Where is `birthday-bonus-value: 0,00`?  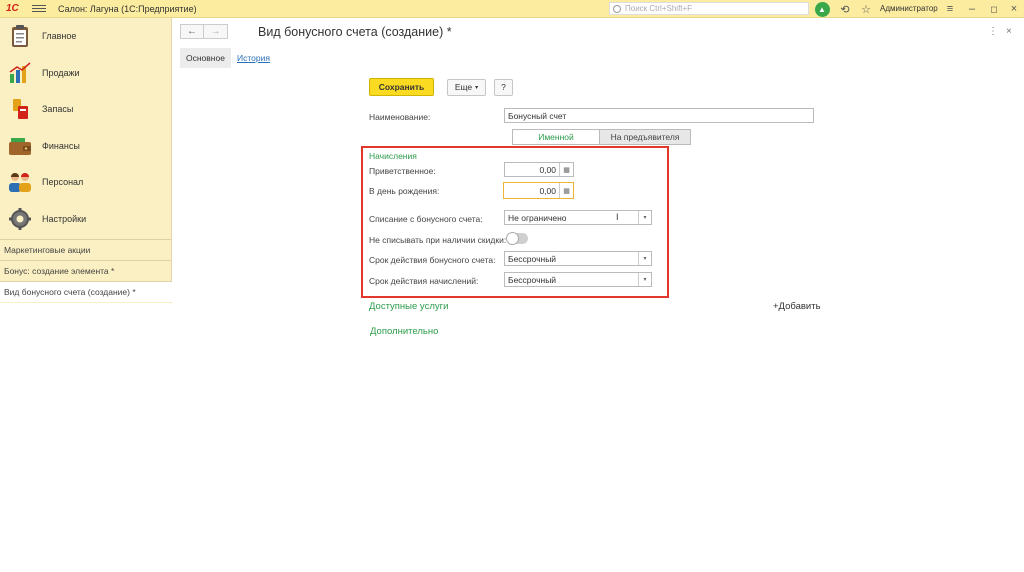 birthday-bonus-value: 0,00 is located at coordinates (547, 190).